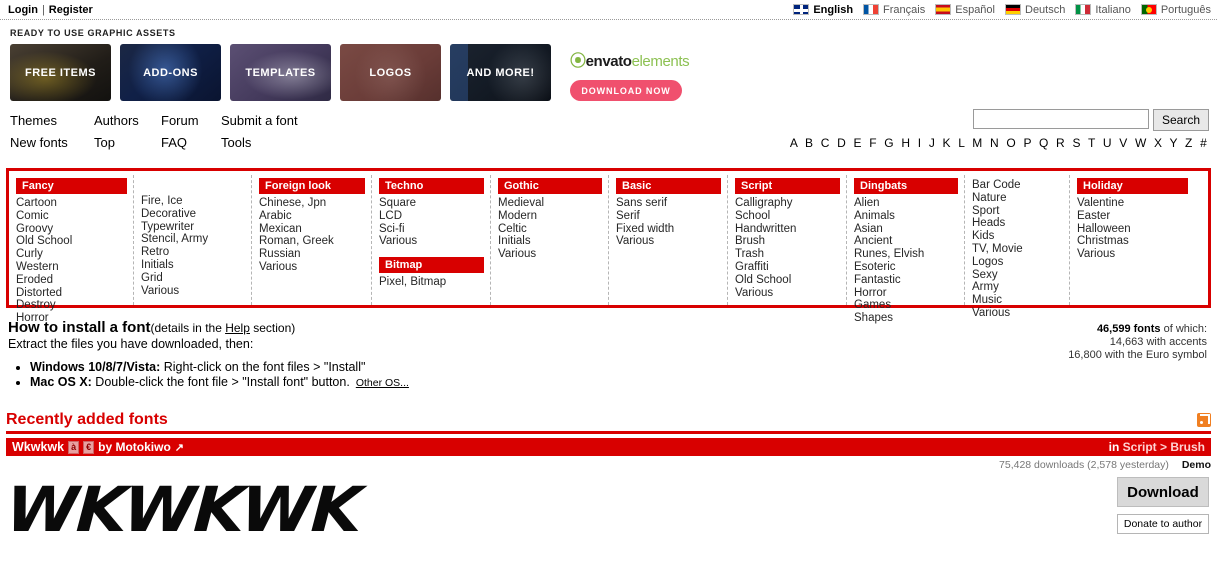 The image size is (1217, 579). Describe the element at coordinates (870, 293) in the screenshot. I see `category-item: Horror` at that location.